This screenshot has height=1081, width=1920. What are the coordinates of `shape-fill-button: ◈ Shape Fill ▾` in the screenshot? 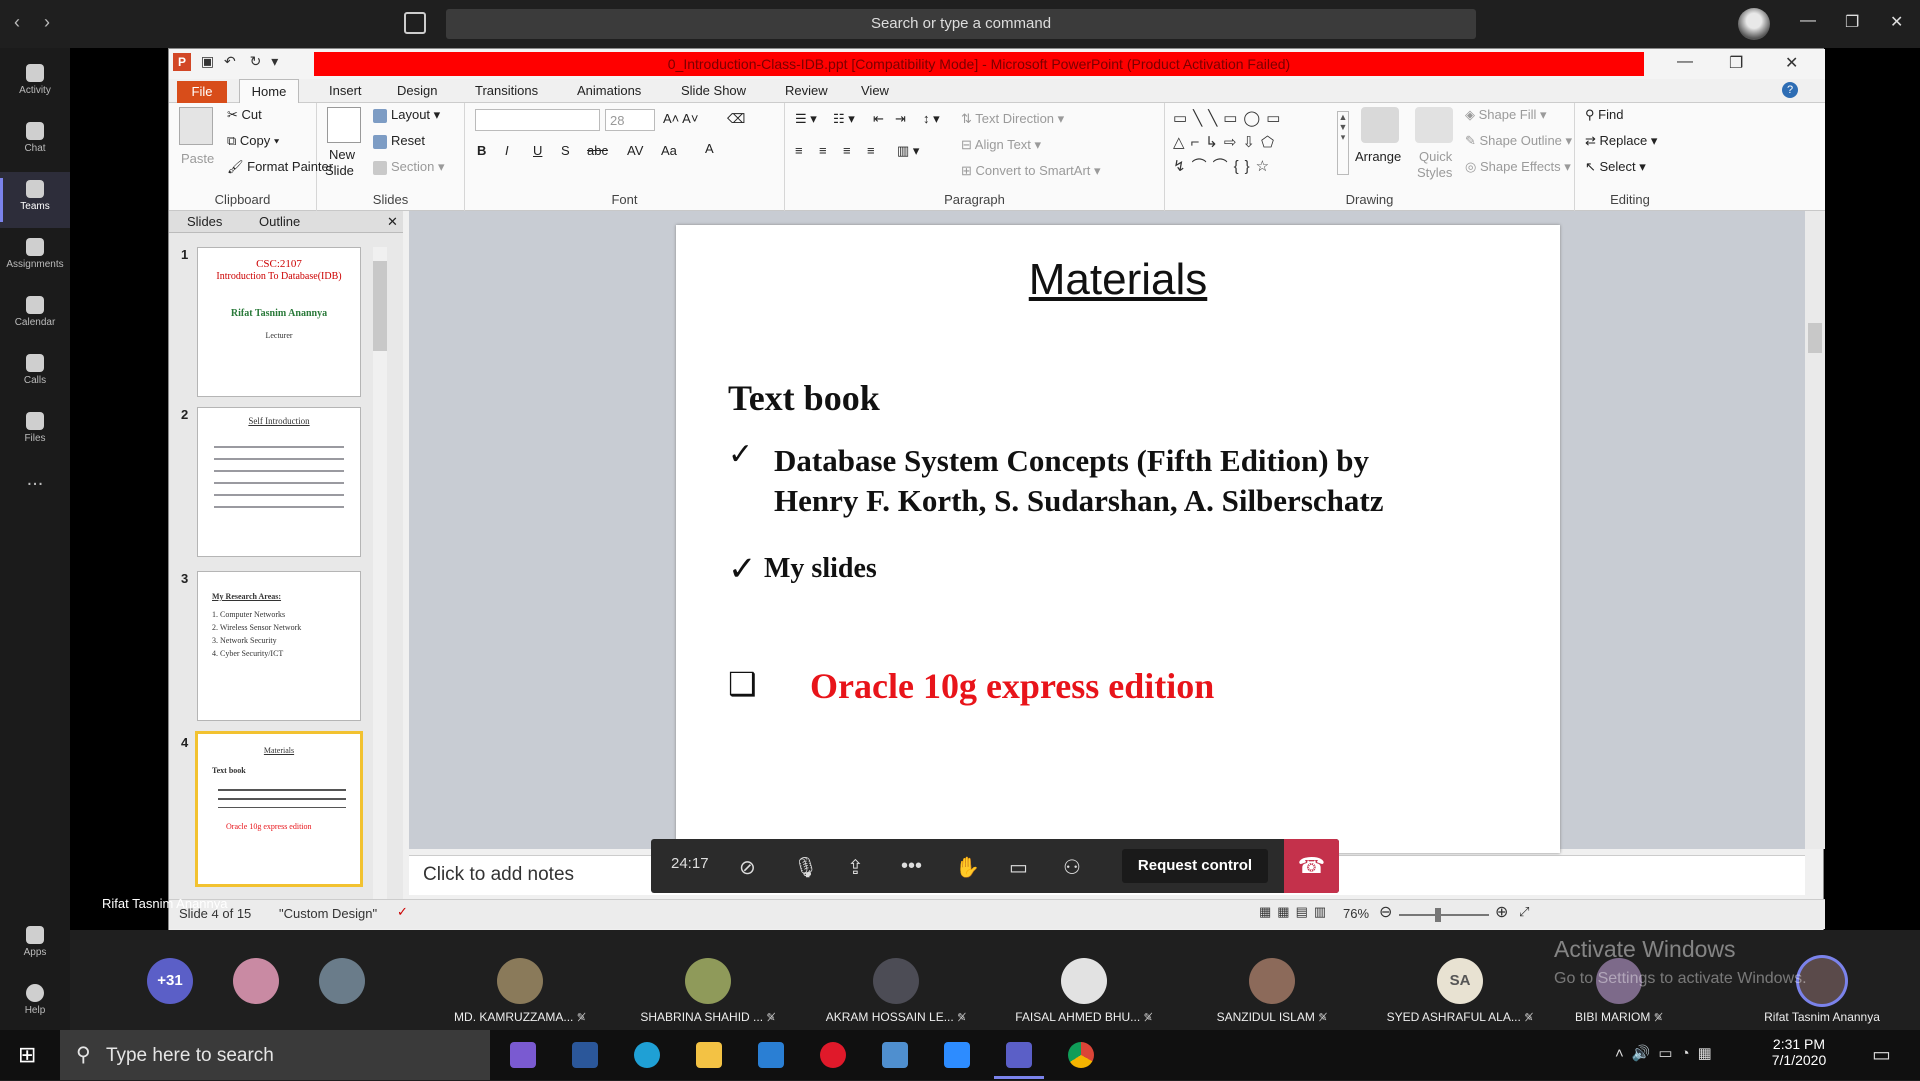 It's located at (1506, 115).